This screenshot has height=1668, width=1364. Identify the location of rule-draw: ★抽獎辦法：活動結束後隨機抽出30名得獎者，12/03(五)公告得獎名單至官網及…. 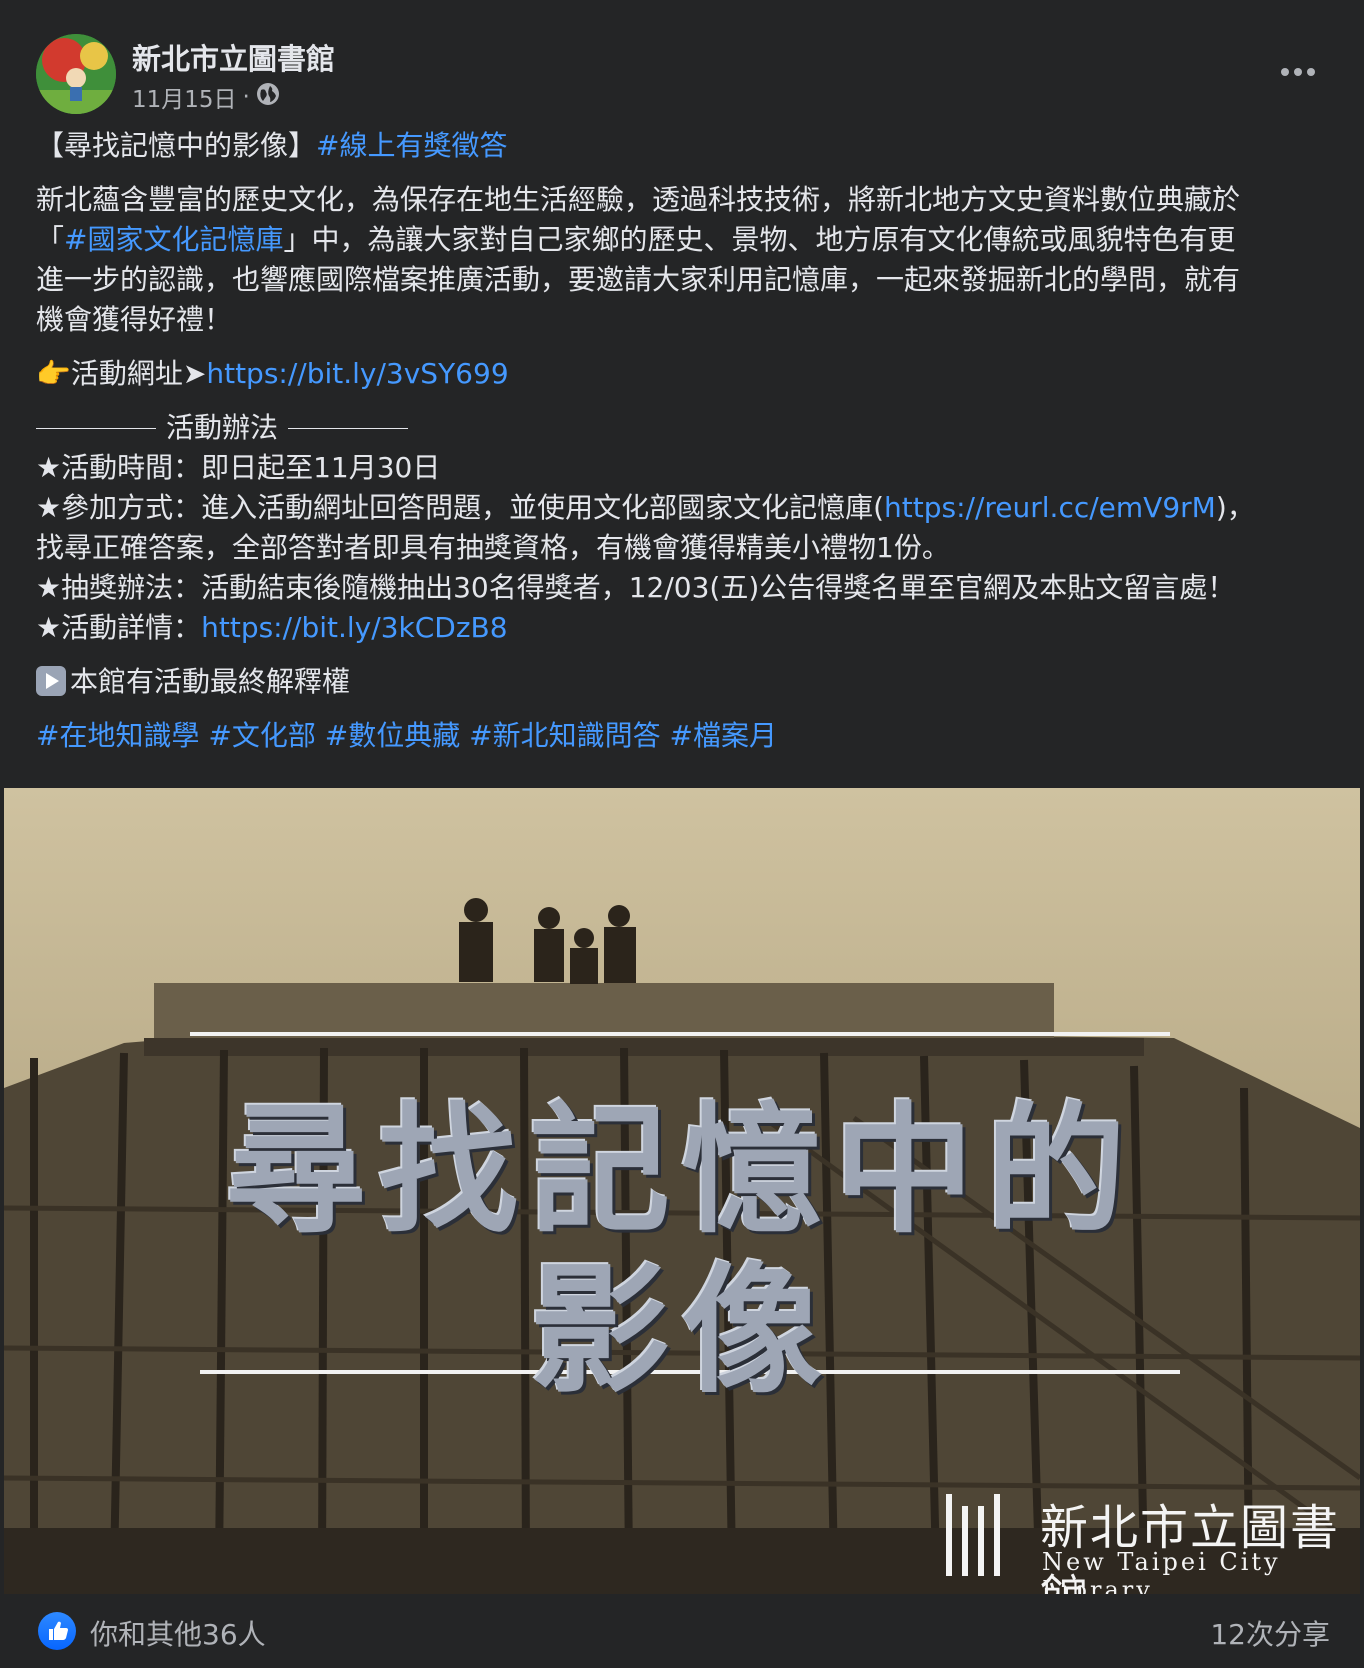
(636, 587).